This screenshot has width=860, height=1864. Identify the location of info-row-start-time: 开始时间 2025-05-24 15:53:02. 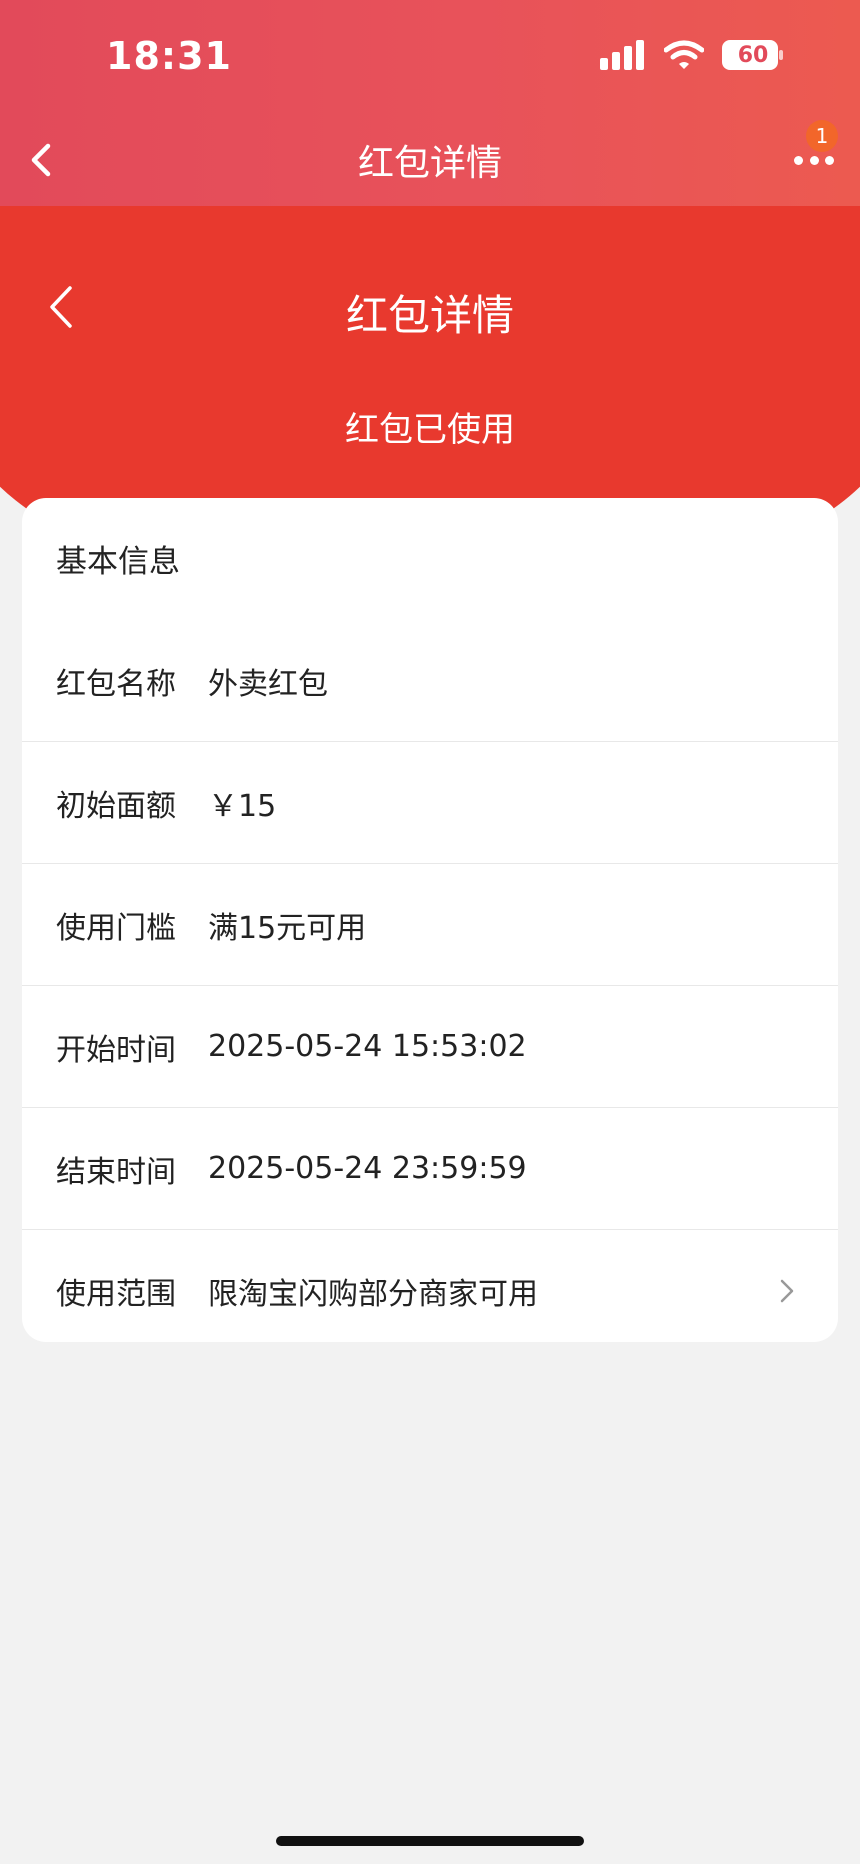
(430, 1047).